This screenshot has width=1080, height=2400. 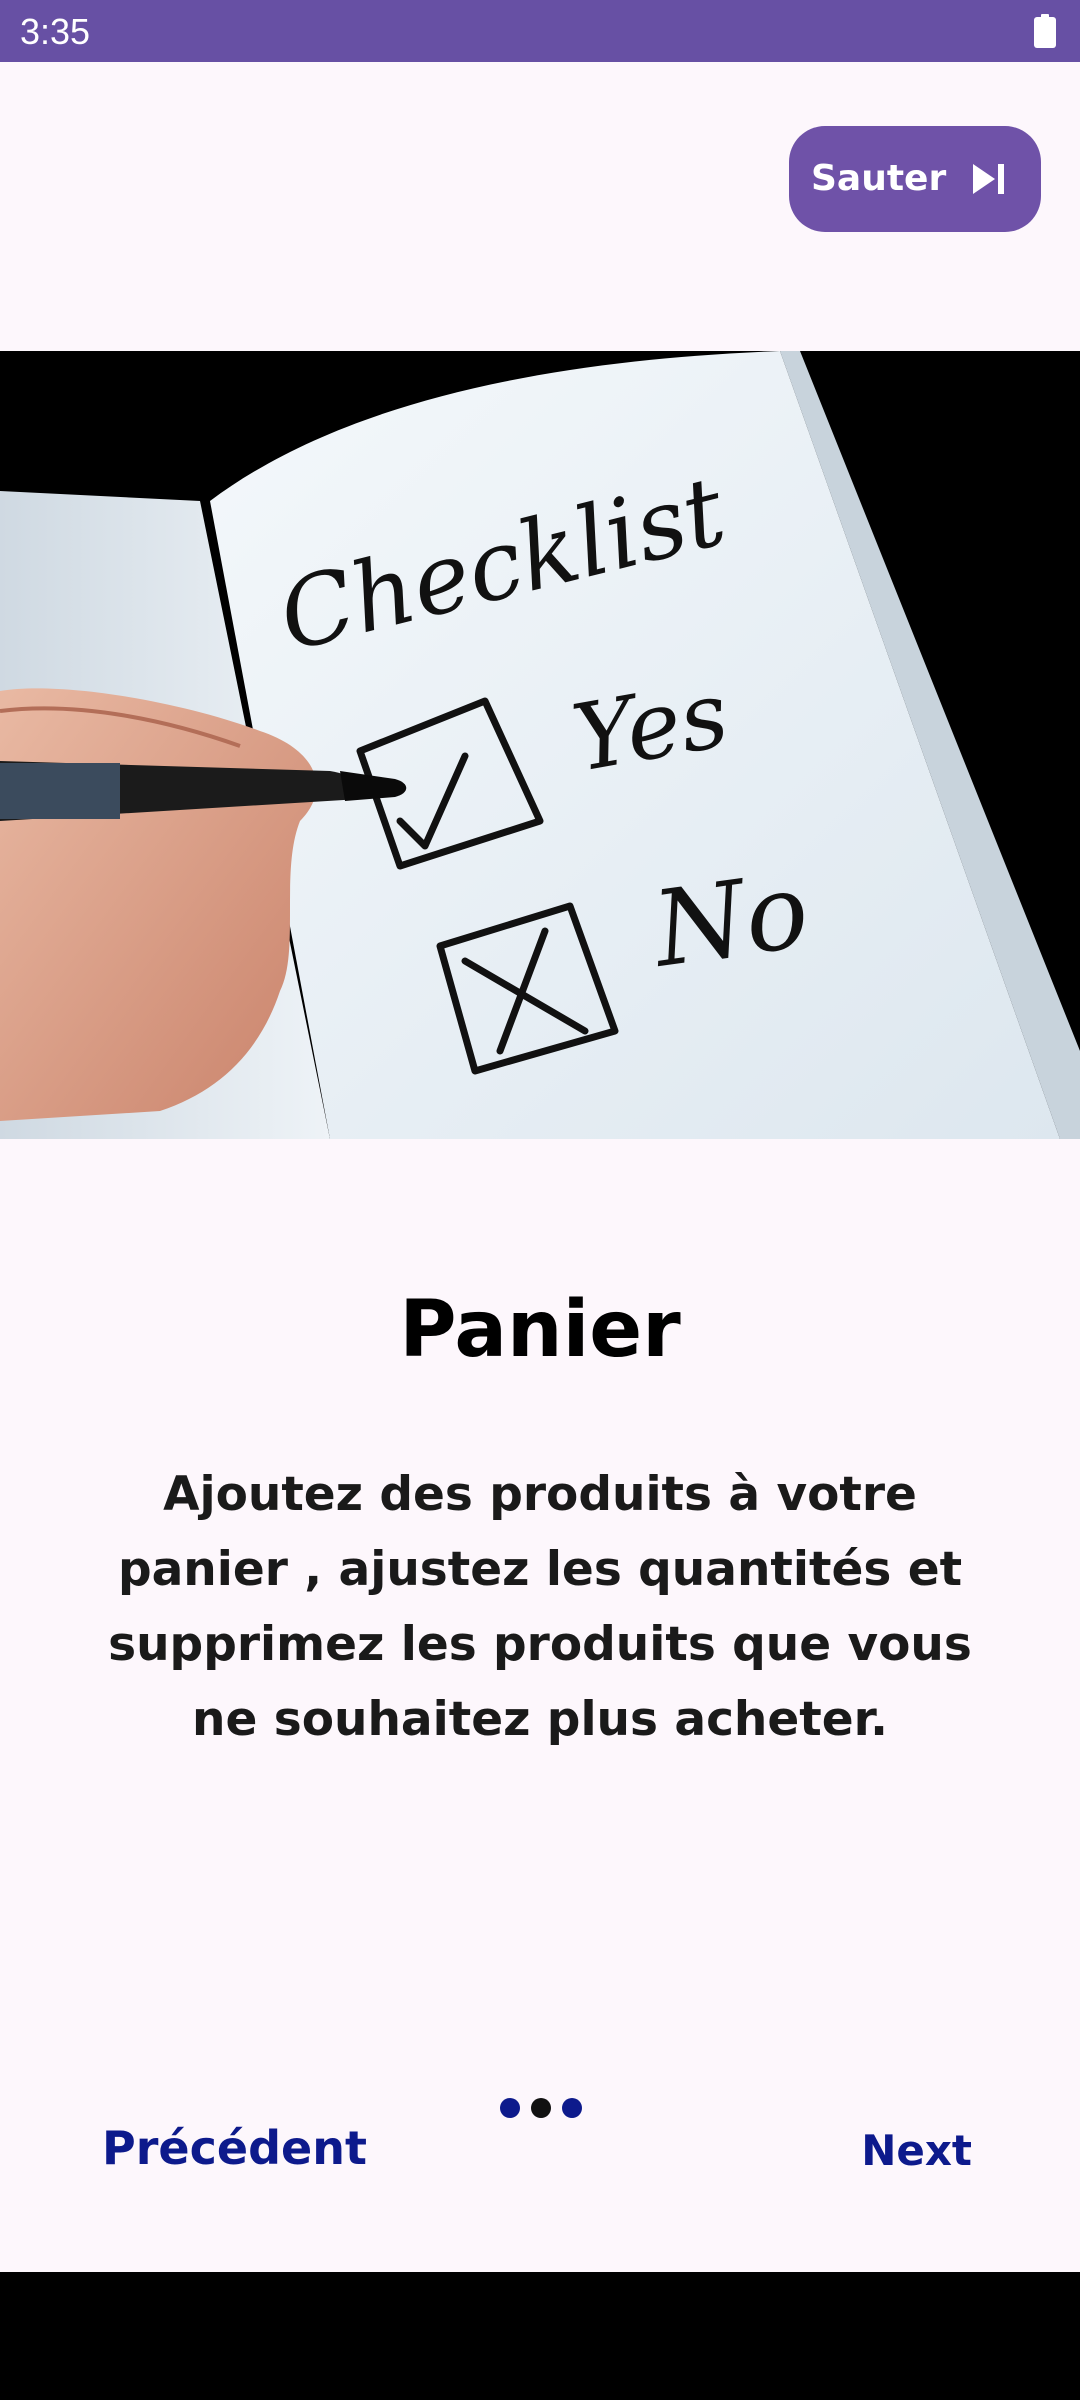 I want to click on page-title: Panier, so click(x=540, y=1330).